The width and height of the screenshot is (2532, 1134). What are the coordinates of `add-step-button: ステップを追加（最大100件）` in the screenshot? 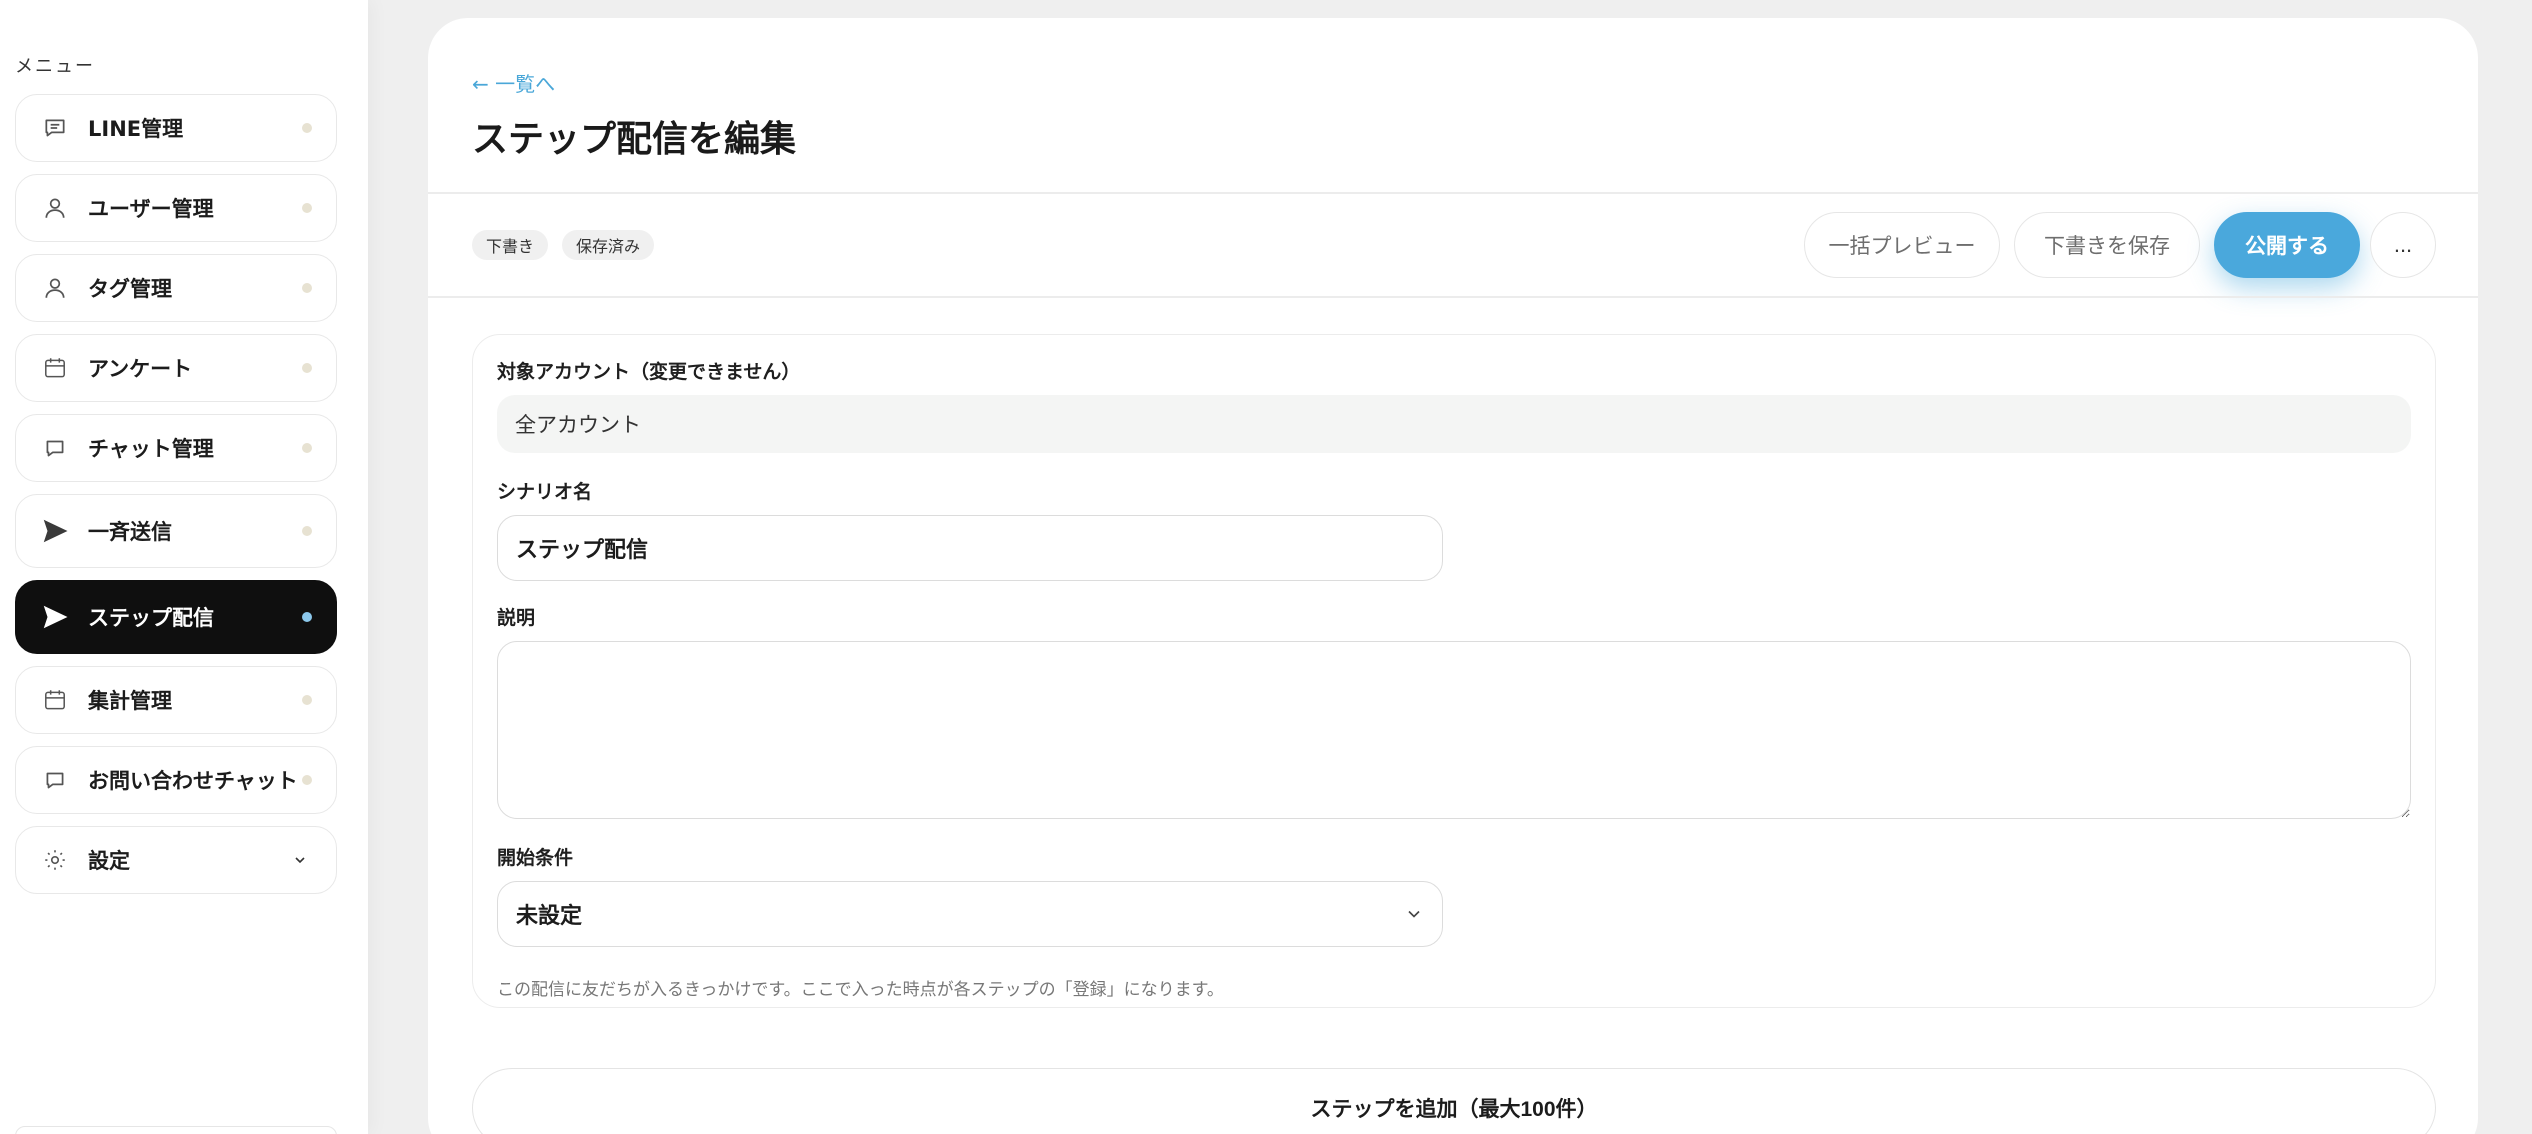 It's located at (1454, 1101).